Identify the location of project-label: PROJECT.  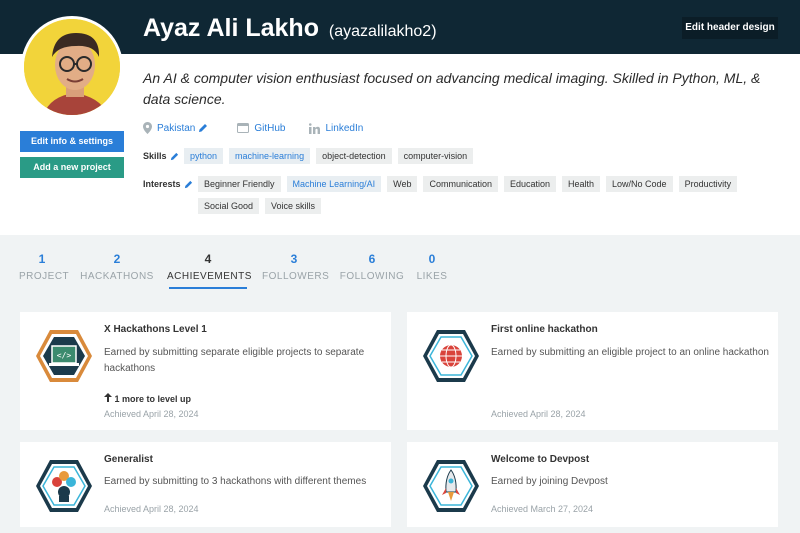
(44, 276).